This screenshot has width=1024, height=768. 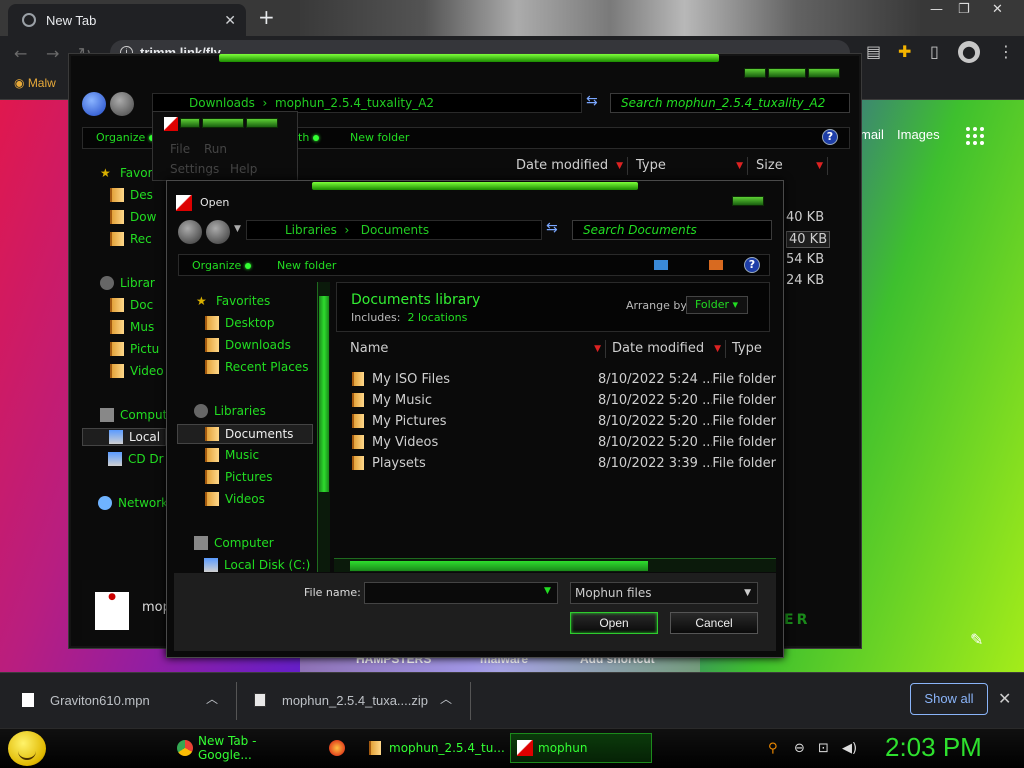 What do you see at coordinates (260, 565) in the screenshot?
I see `nav-local-disk: Local Disk (C:)` at bounding box center [260, 565].